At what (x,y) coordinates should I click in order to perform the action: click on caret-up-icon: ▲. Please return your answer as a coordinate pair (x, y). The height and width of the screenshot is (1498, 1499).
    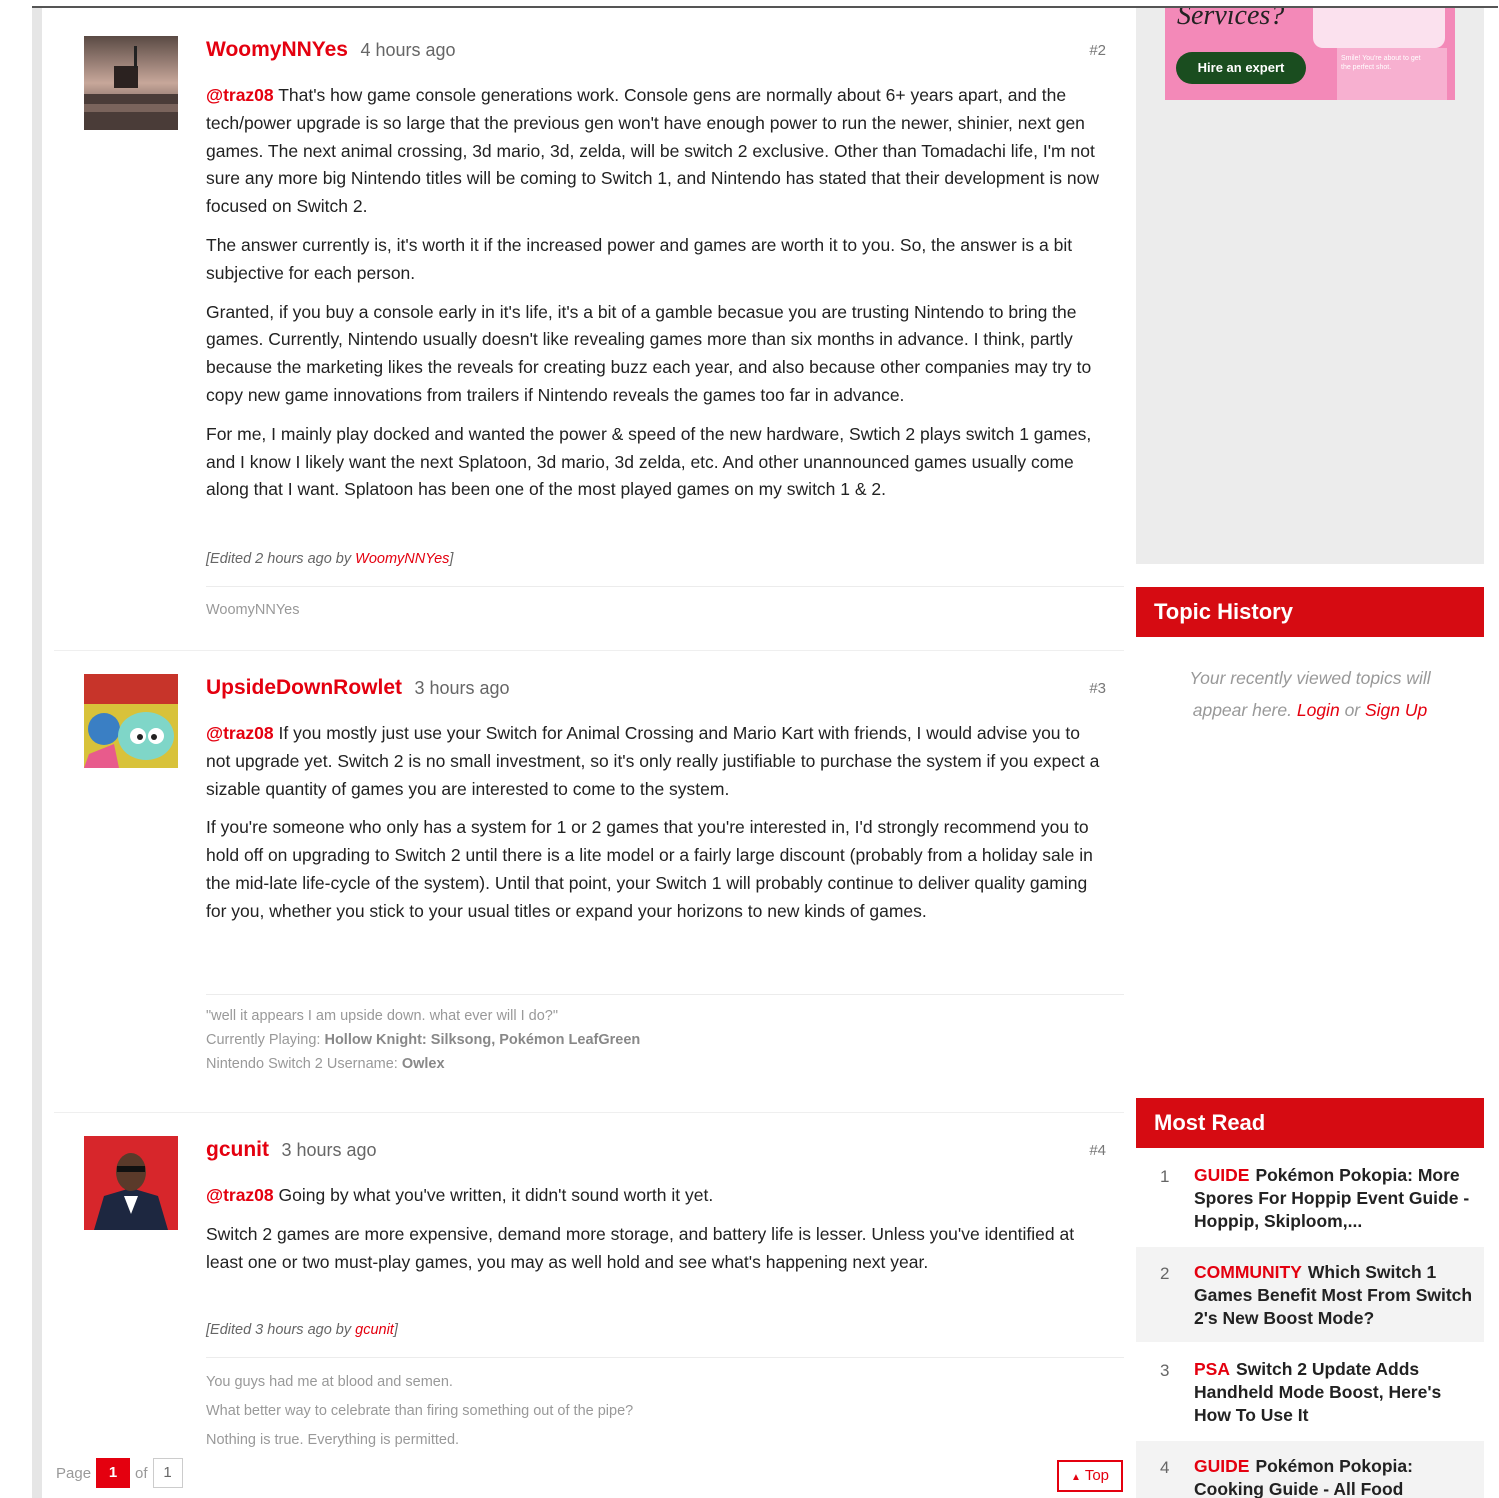
    Looking at the image, I should click on (1076, 1477).